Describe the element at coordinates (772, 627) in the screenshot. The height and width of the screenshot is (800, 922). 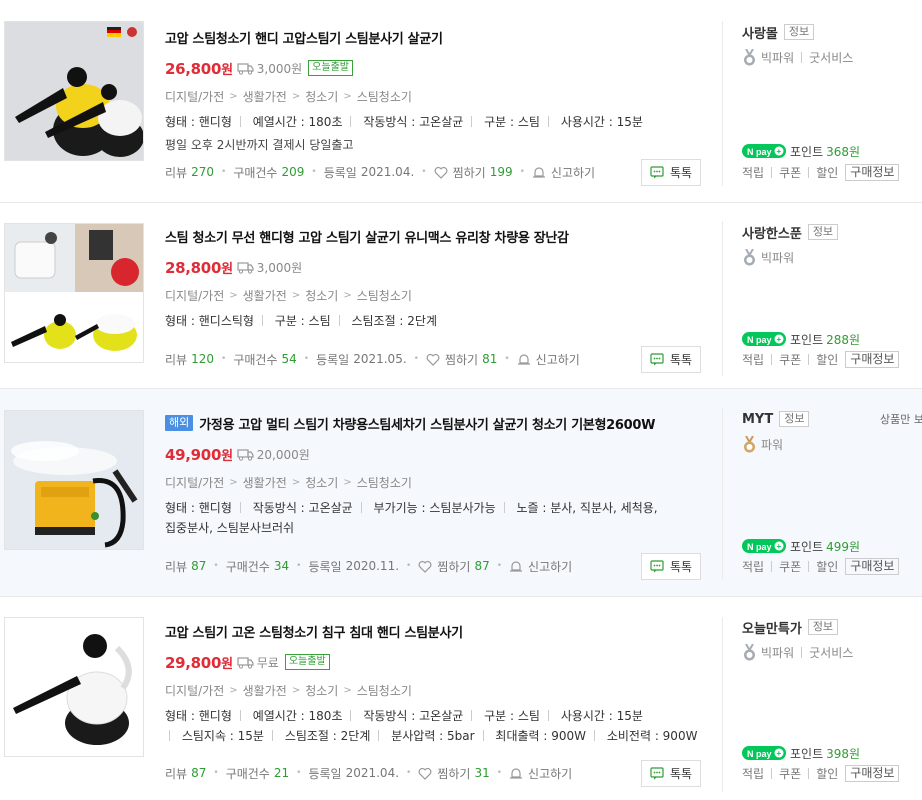
I see `seller-name: 오늘만특가` at that location.